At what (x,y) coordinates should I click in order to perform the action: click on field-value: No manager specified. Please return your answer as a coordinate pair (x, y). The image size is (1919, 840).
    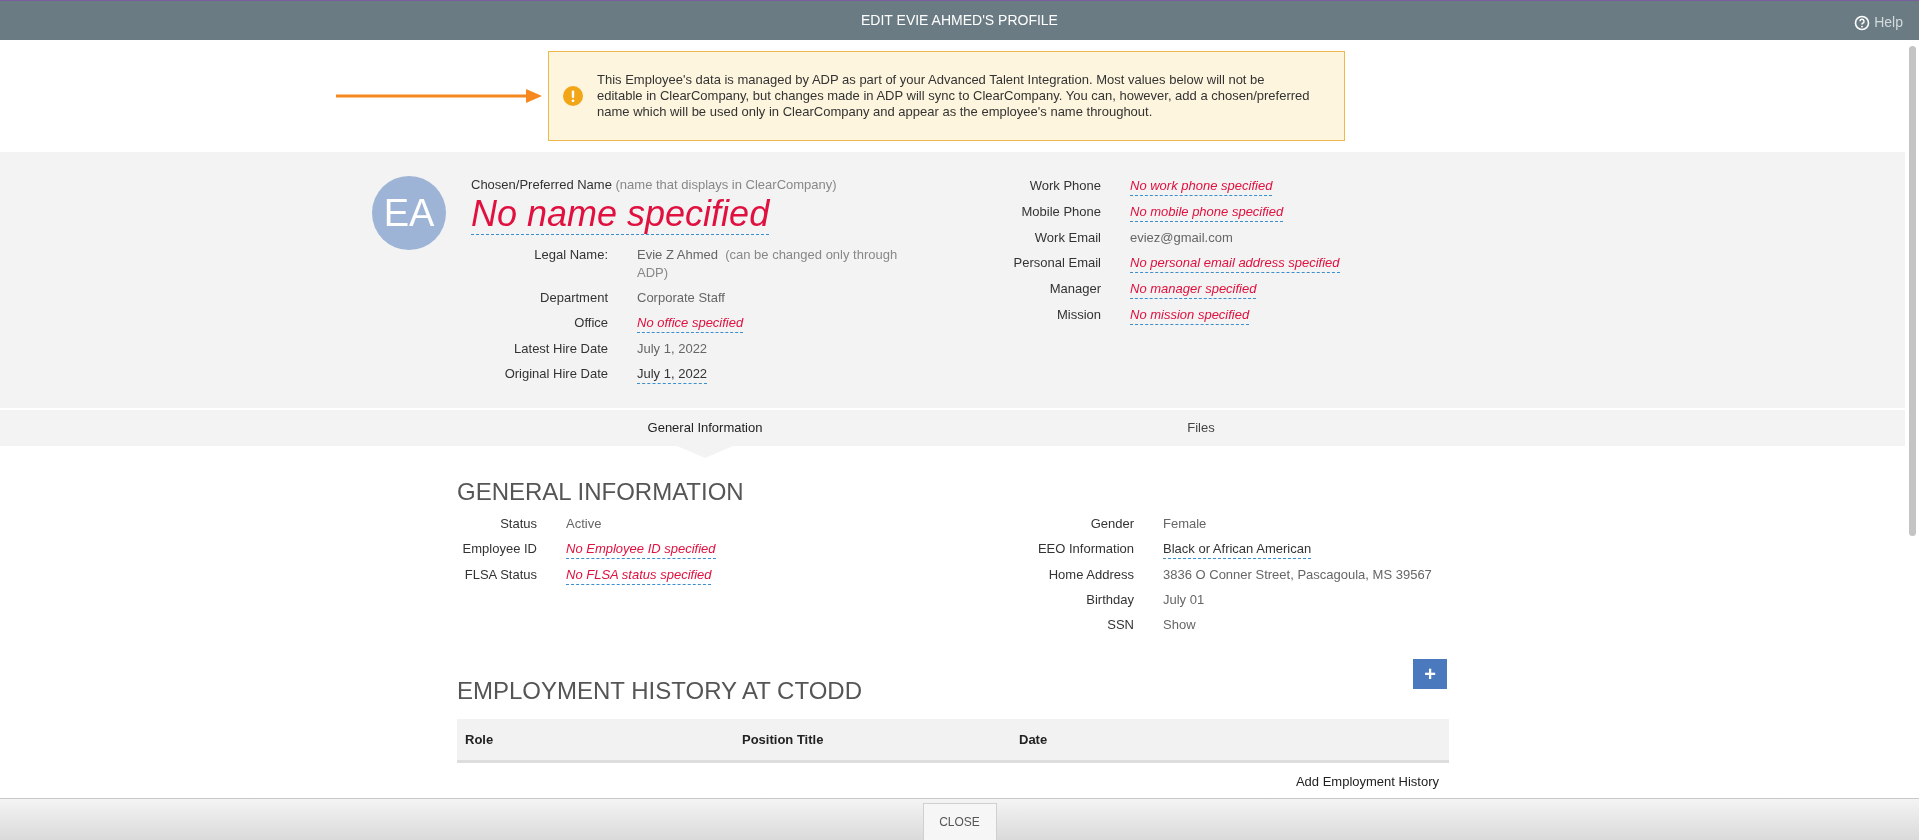
    Looking at the image, I should click on (1193, 289).